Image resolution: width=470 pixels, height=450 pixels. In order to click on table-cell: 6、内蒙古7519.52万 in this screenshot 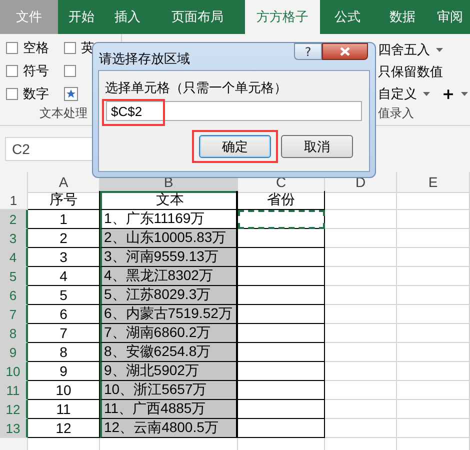, I will do `click(169, 314)`.